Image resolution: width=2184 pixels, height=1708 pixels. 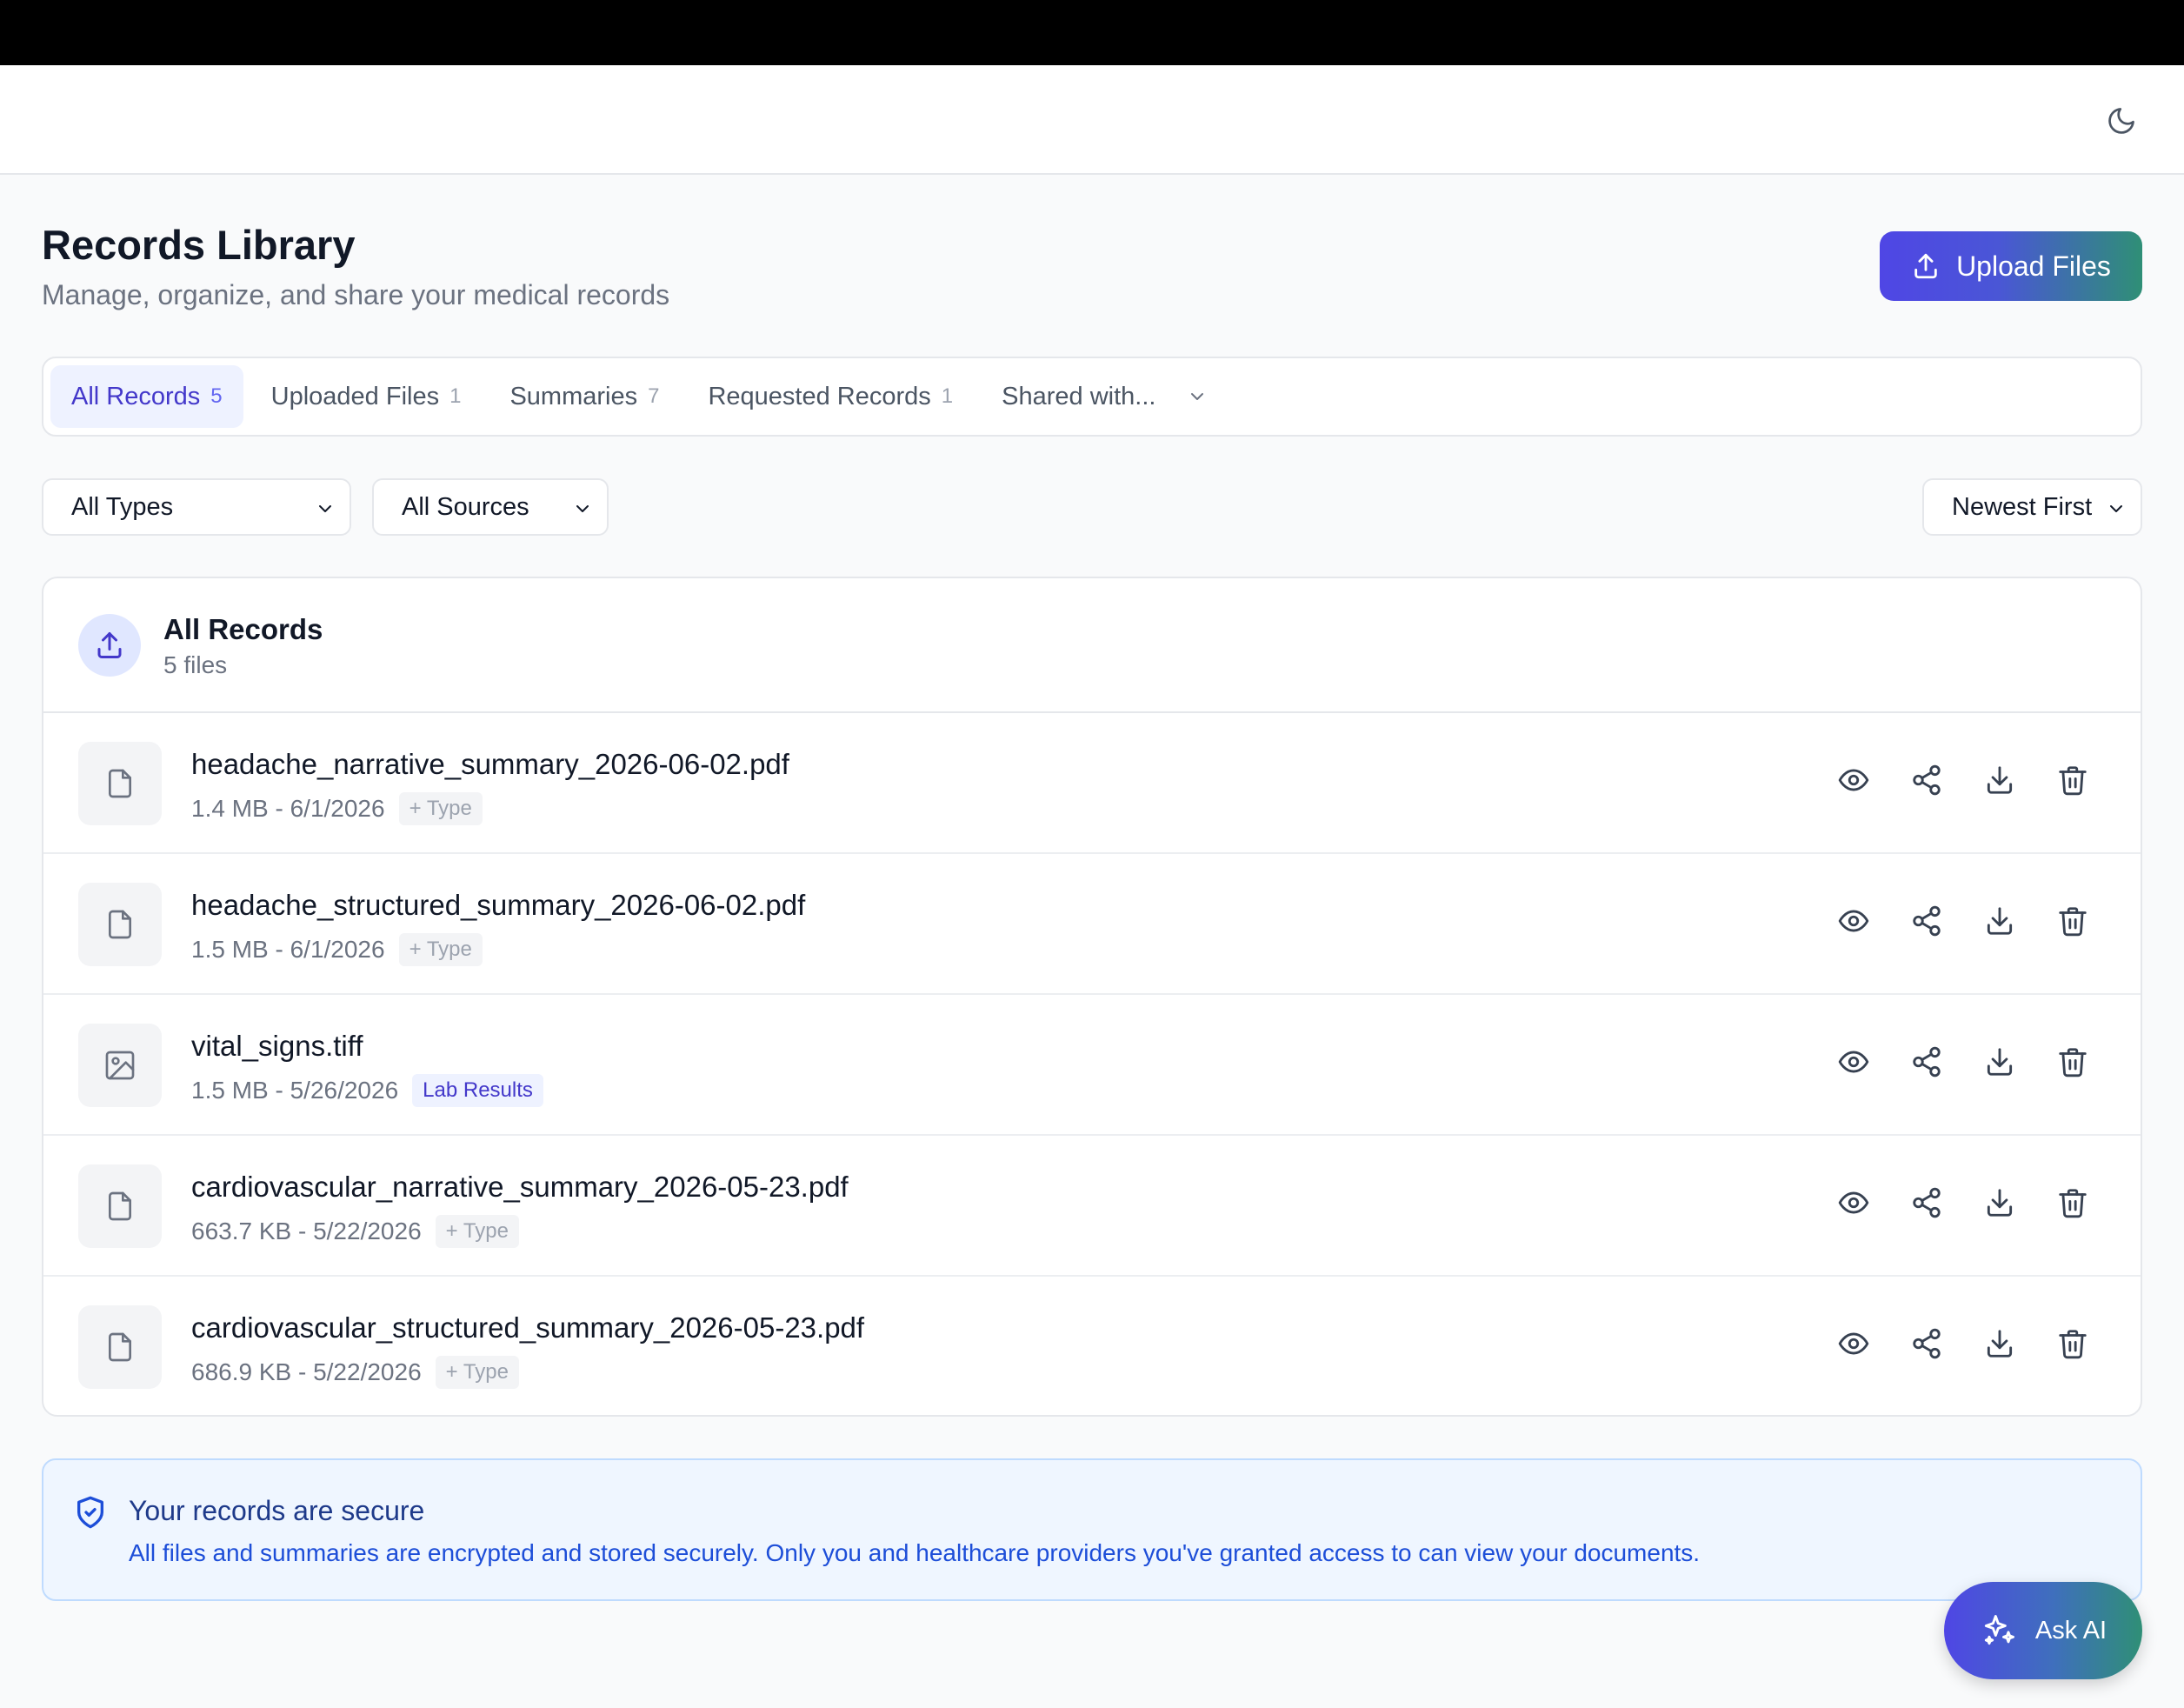 I want to click on record-name: vital_signs.tiff, so click(x=277, y=1046).